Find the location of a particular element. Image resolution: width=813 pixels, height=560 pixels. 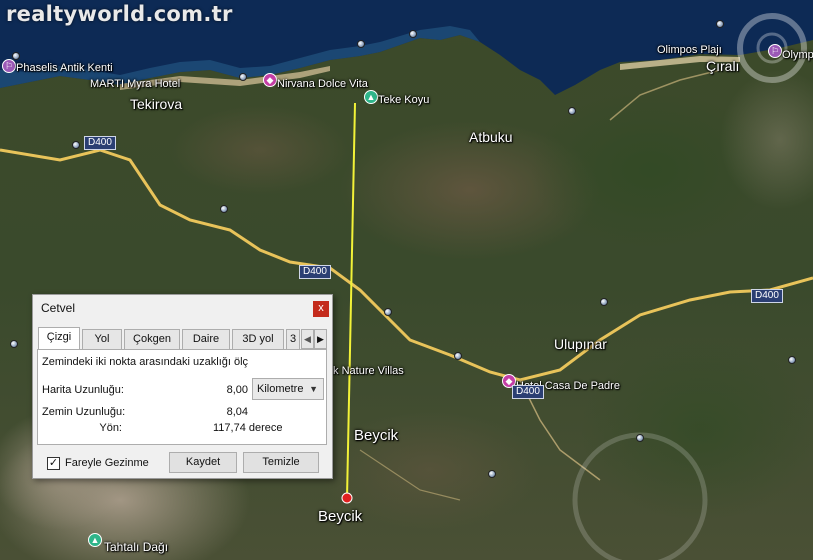

label-cirali: Çıralı is located at coordinates (722, 66).